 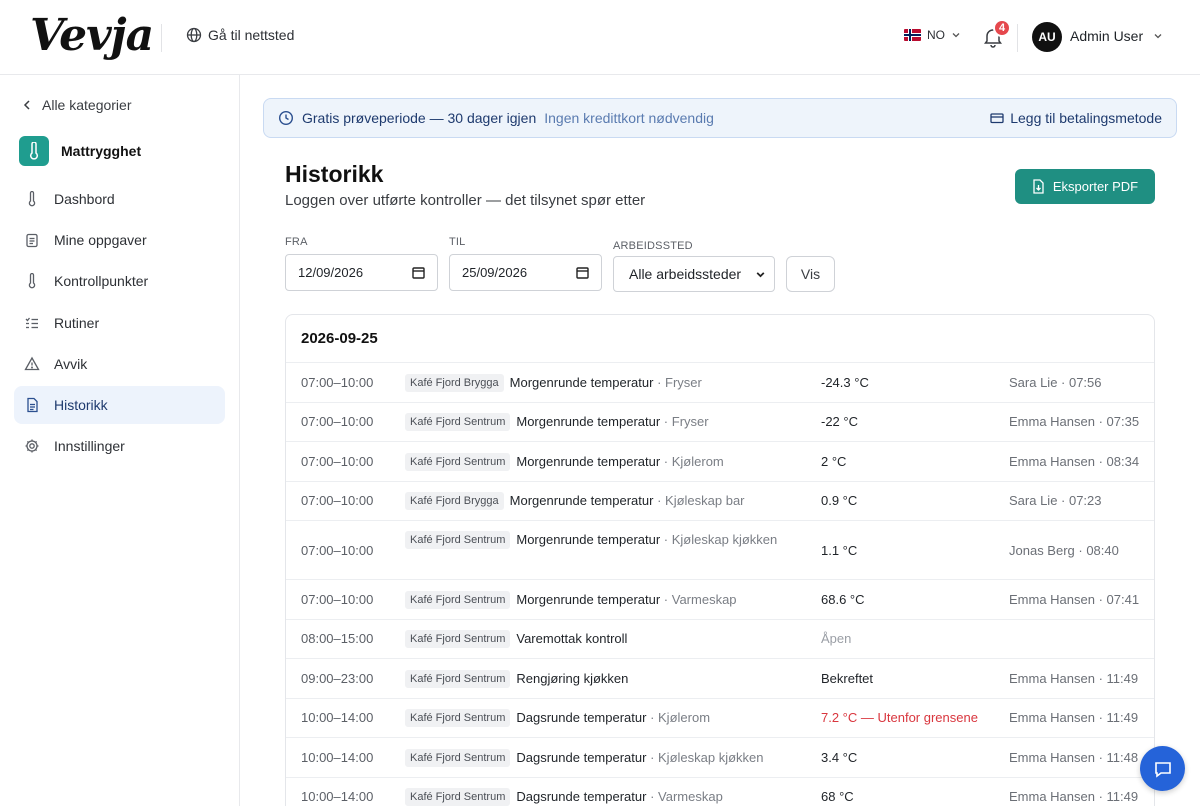 I want to click on sidebar-item-innstillinger: Innstillinger, so click(x=119, y=446).